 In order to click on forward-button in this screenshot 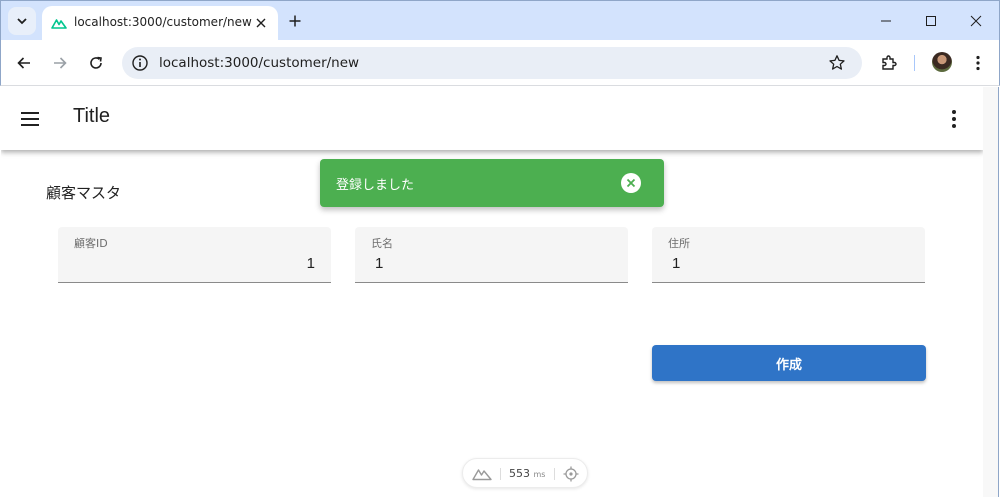, I will do `click(60, 63)`.